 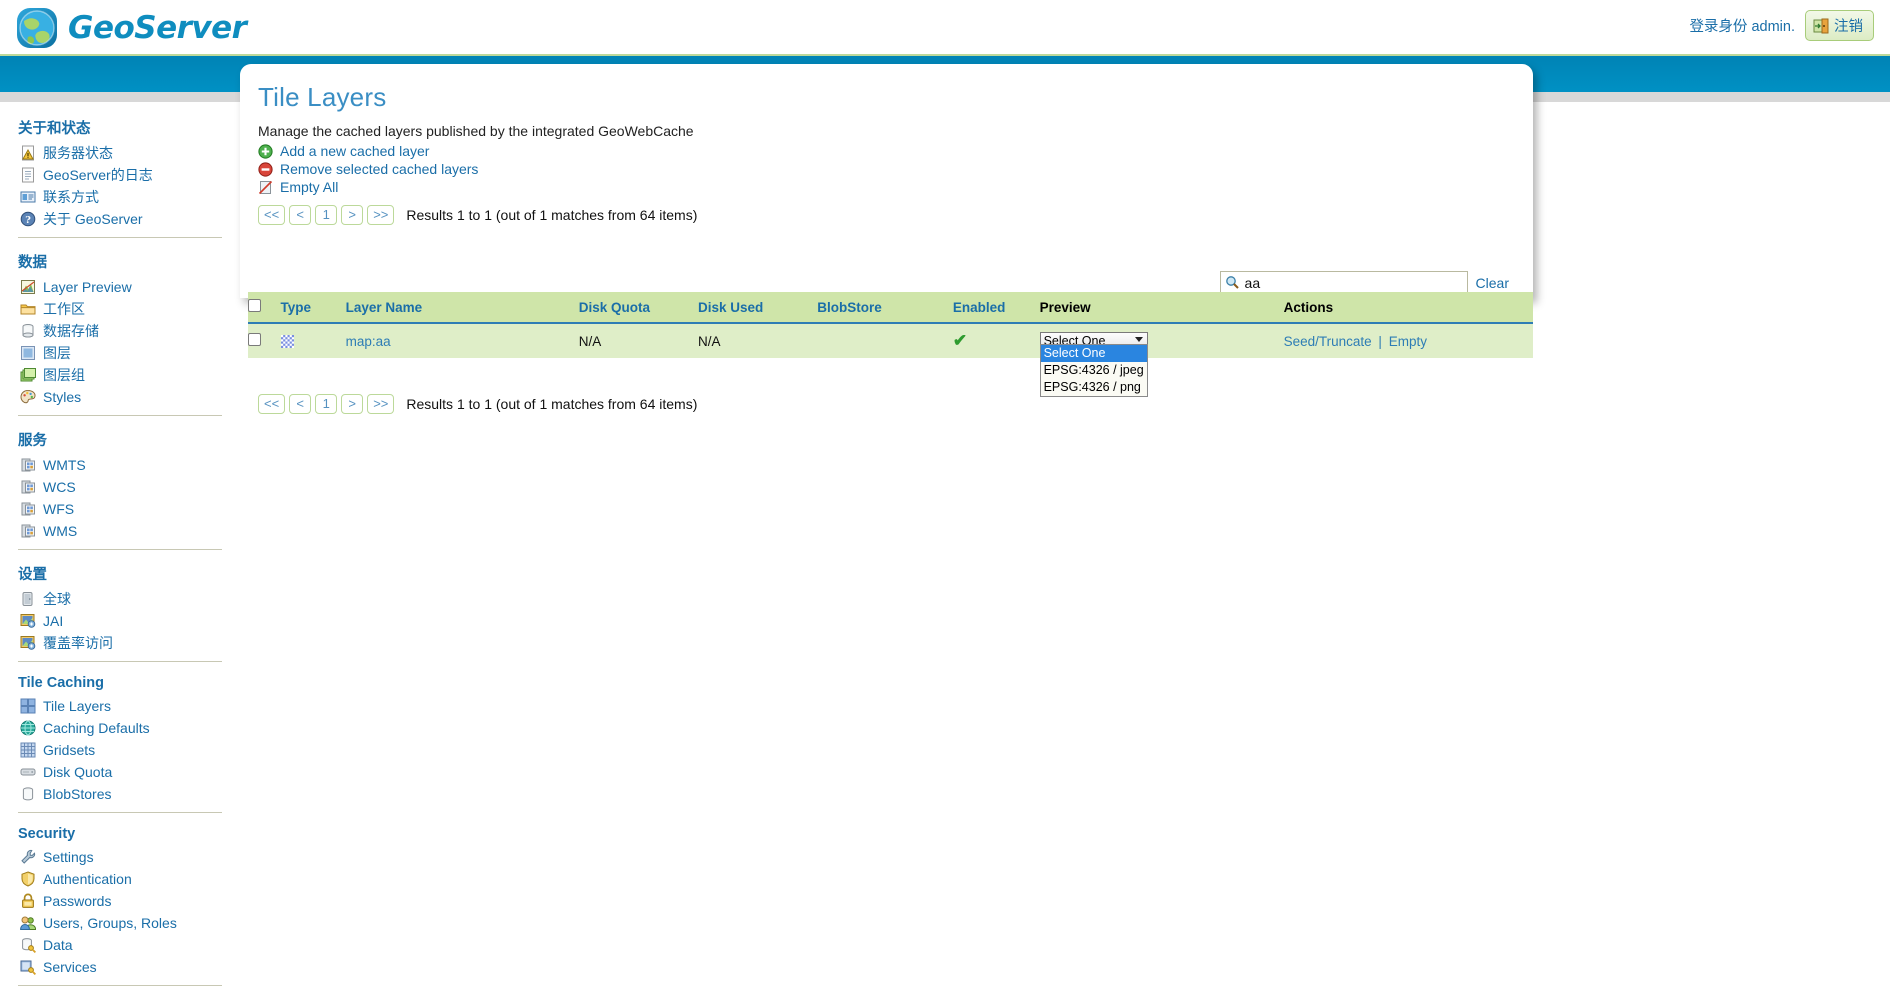 I want to click on sidebar-item-users-groups-roles: Users, Groups, Roles, so click(x=121, y=923).